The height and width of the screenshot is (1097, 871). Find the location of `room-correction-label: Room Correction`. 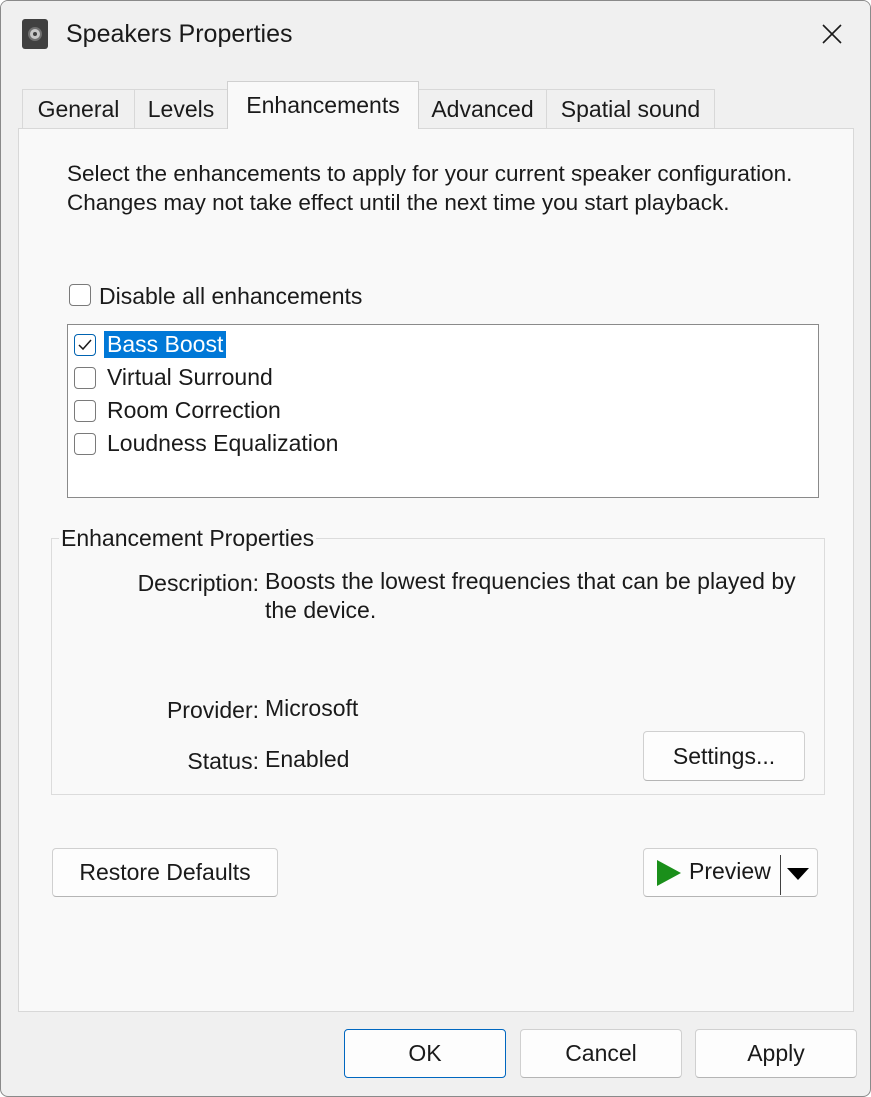

room-correction-label: Room Correction is located at coordinates (194, 410).